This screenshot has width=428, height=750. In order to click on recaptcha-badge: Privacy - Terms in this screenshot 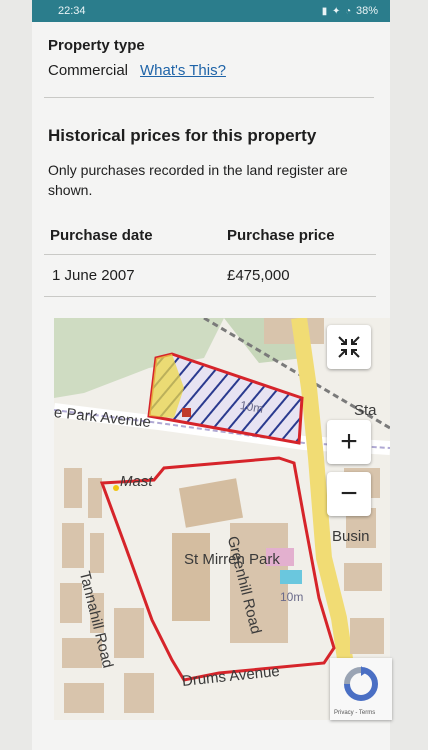, I will do `click(361, 689)`.